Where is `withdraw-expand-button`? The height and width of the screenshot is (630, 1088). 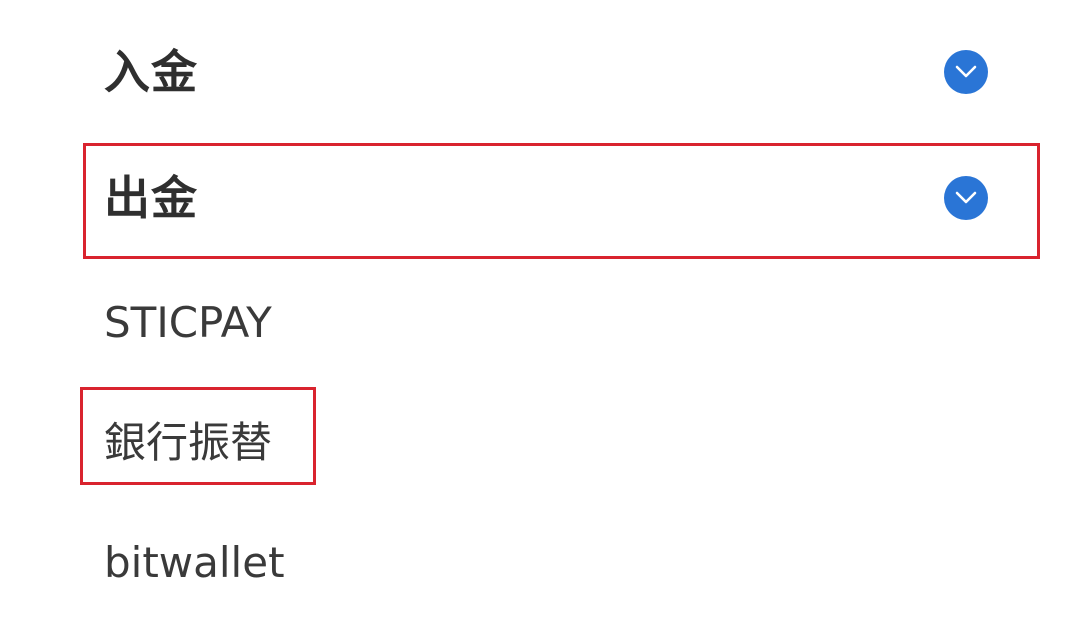
withdraw-expand-button is located at coordinates (966, 198).